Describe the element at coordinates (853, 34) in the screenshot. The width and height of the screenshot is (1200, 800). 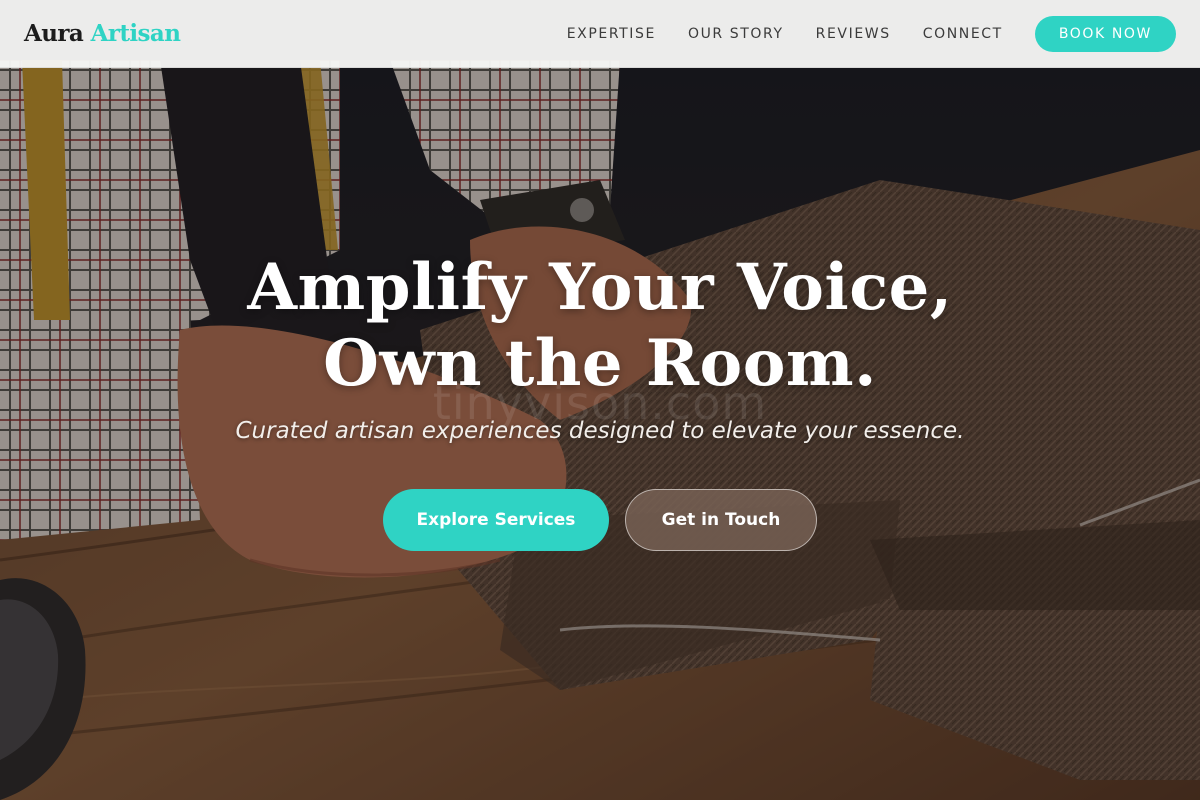
I see `nav-link-reviews: REVIEWS` at that location.